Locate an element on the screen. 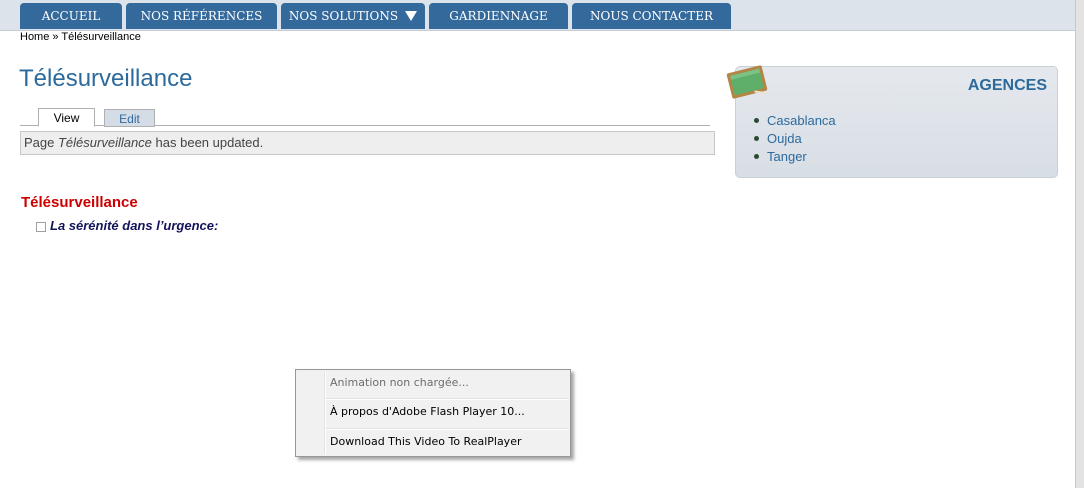  nav-tab-label: NOS RÉFÉRENCES is located at coordinates (201, 16).